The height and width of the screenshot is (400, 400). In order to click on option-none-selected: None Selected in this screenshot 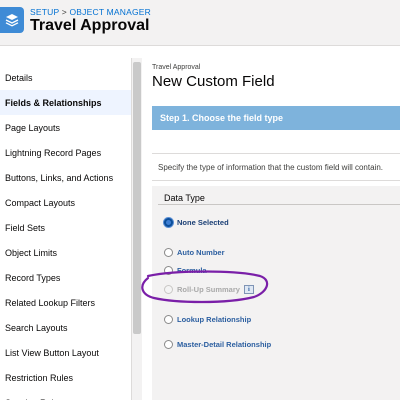, I will do `click(196, 222)`.